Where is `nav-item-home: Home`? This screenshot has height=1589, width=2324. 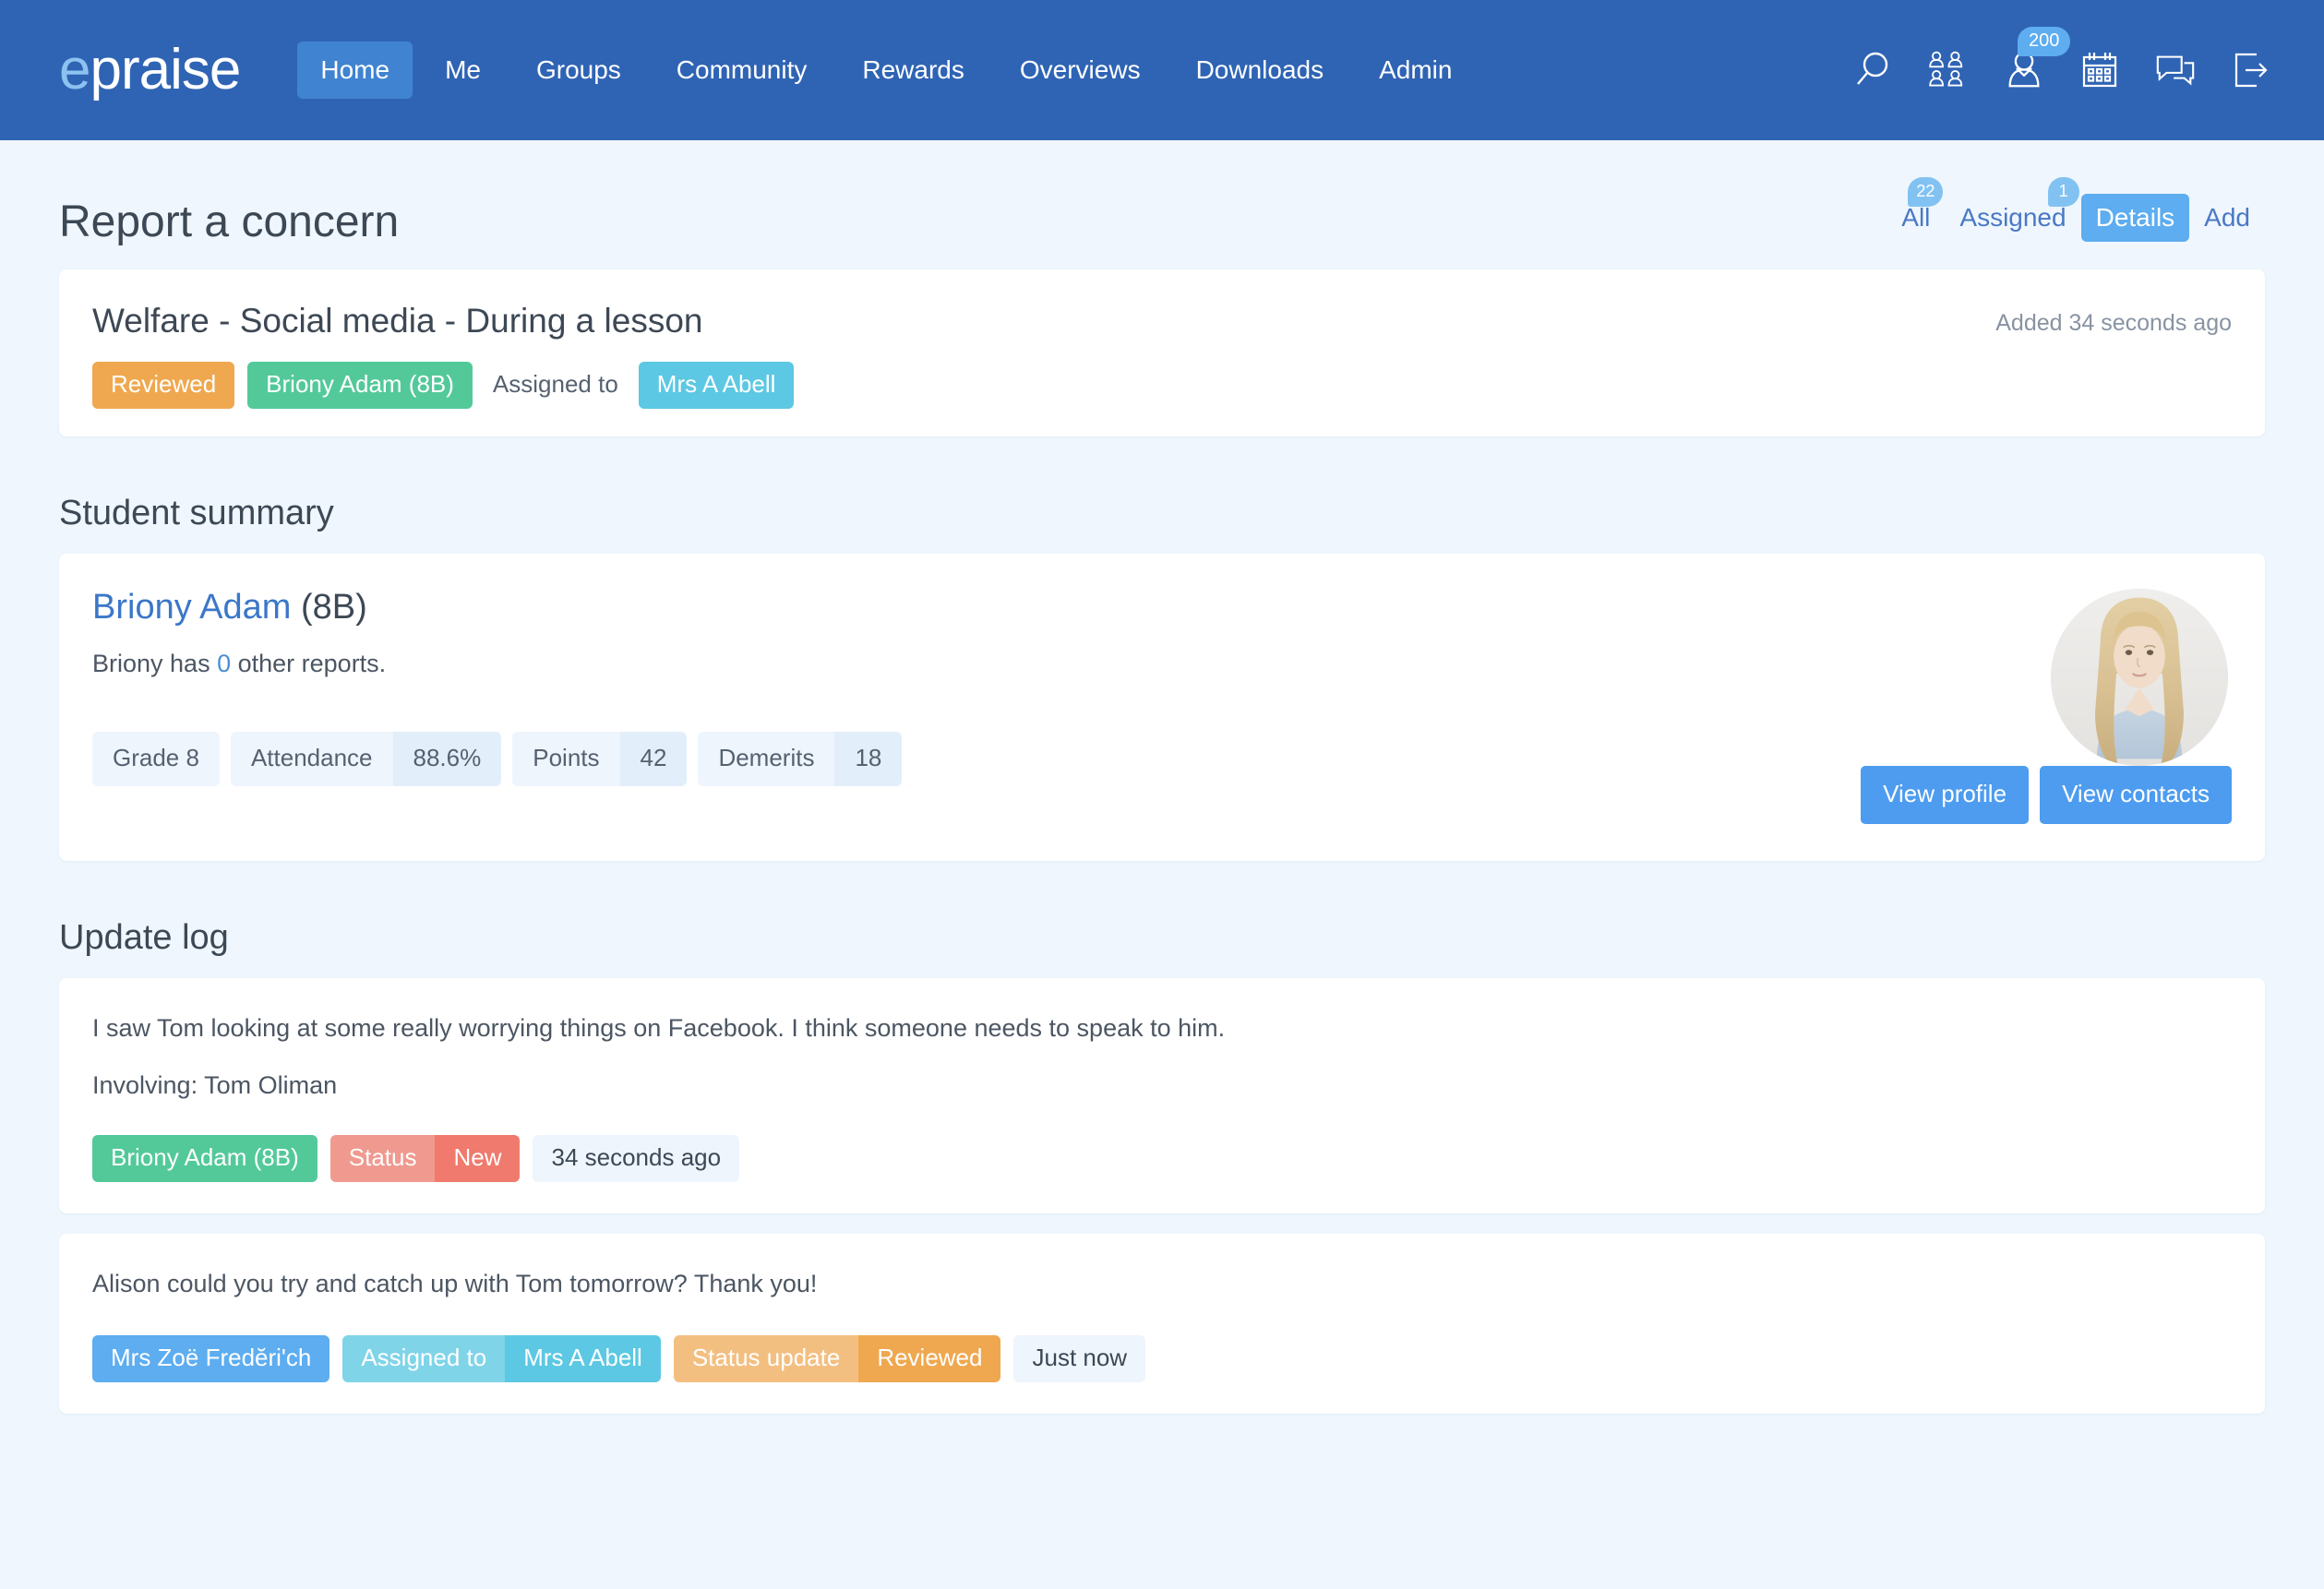 nav-item-home: Home is located at coordinates (355, 70).